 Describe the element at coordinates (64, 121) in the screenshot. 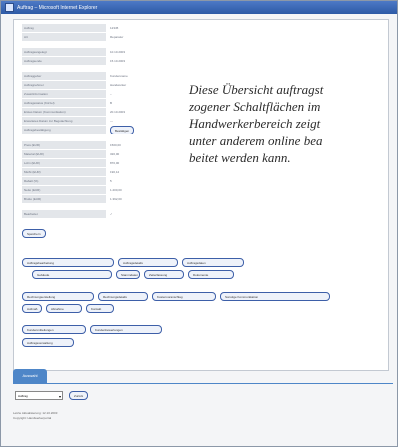

I see `field-label: Erwartetes Datum zur Begutachtung` at that location.